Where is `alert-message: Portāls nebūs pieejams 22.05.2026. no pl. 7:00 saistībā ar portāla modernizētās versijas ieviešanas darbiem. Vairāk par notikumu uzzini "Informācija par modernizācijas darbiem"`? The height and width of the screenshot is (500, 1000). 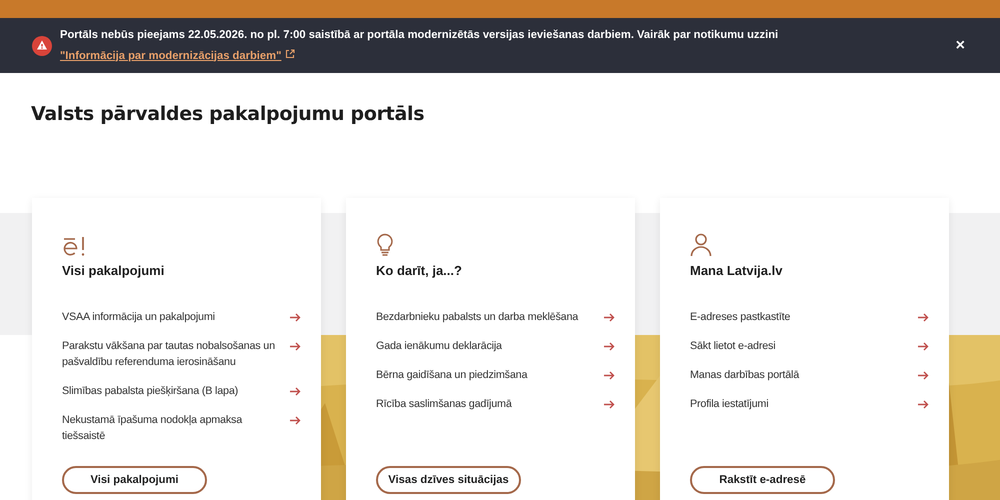
alert-message: Portāls nebūs pieejams 22.05.2026. no pl. 7:00 saistībā ar portāla modernizētās versijas ieviešanas darbiem. Vairāk par notikumu uzzini "Informācija par modernizācijas darbiem" is located at coordinates (420, 46).